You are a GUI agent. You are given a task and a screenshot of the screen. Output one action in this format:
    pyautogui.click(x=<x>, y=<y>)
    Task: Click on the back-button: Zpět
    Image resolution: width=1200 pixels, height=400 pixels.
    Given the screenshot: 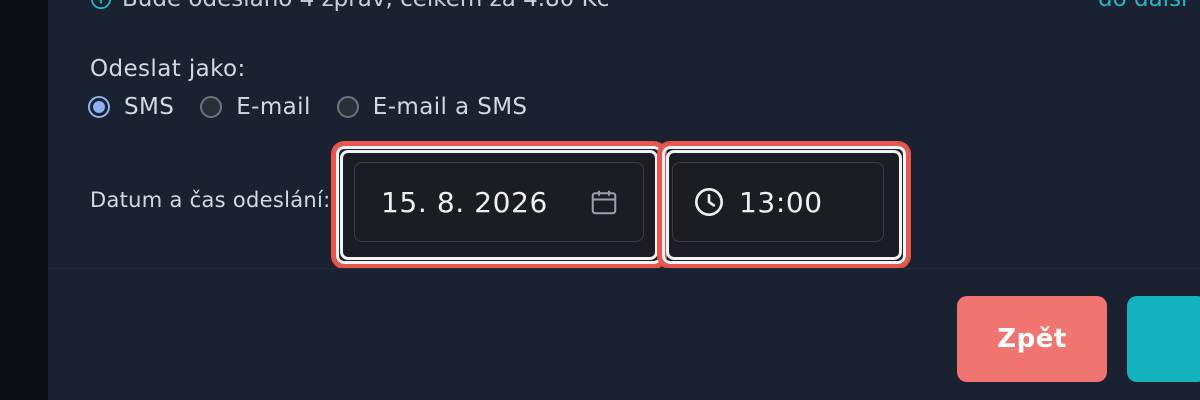 What is the action you would take?
    pyautogui.click(x=1032, y=339)
    